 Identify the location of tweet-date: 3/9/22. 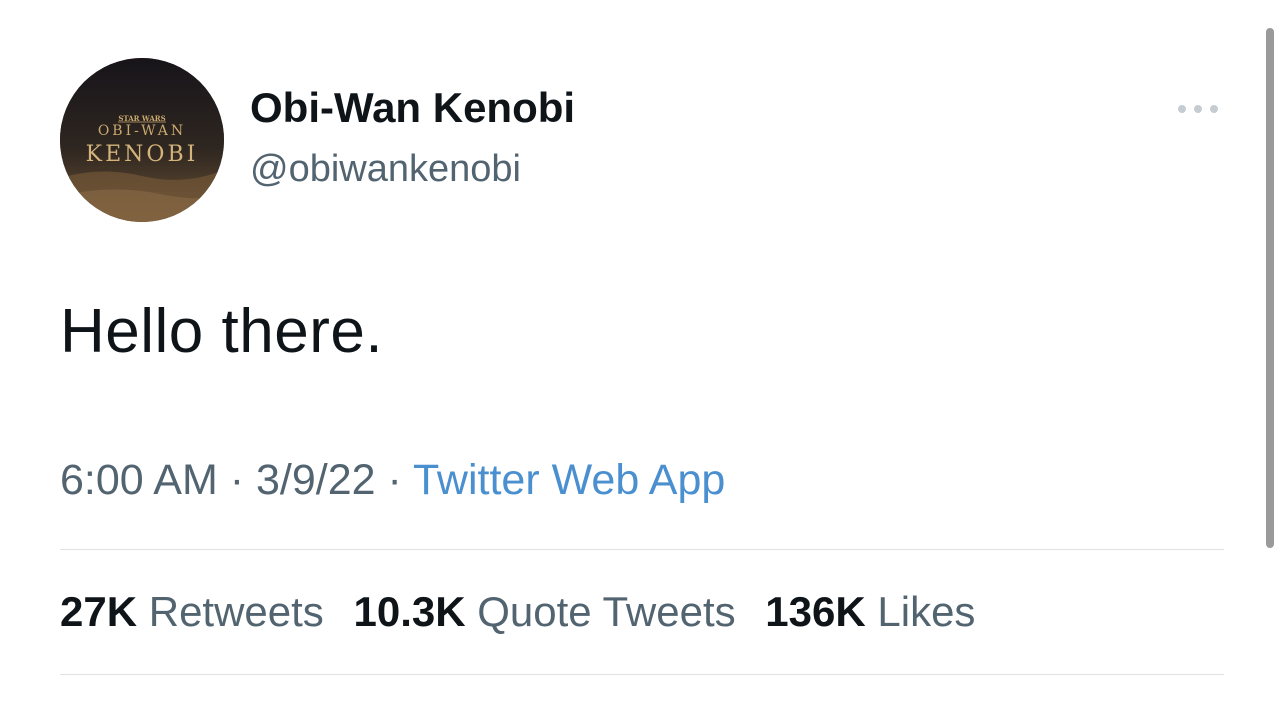
(316, 480).